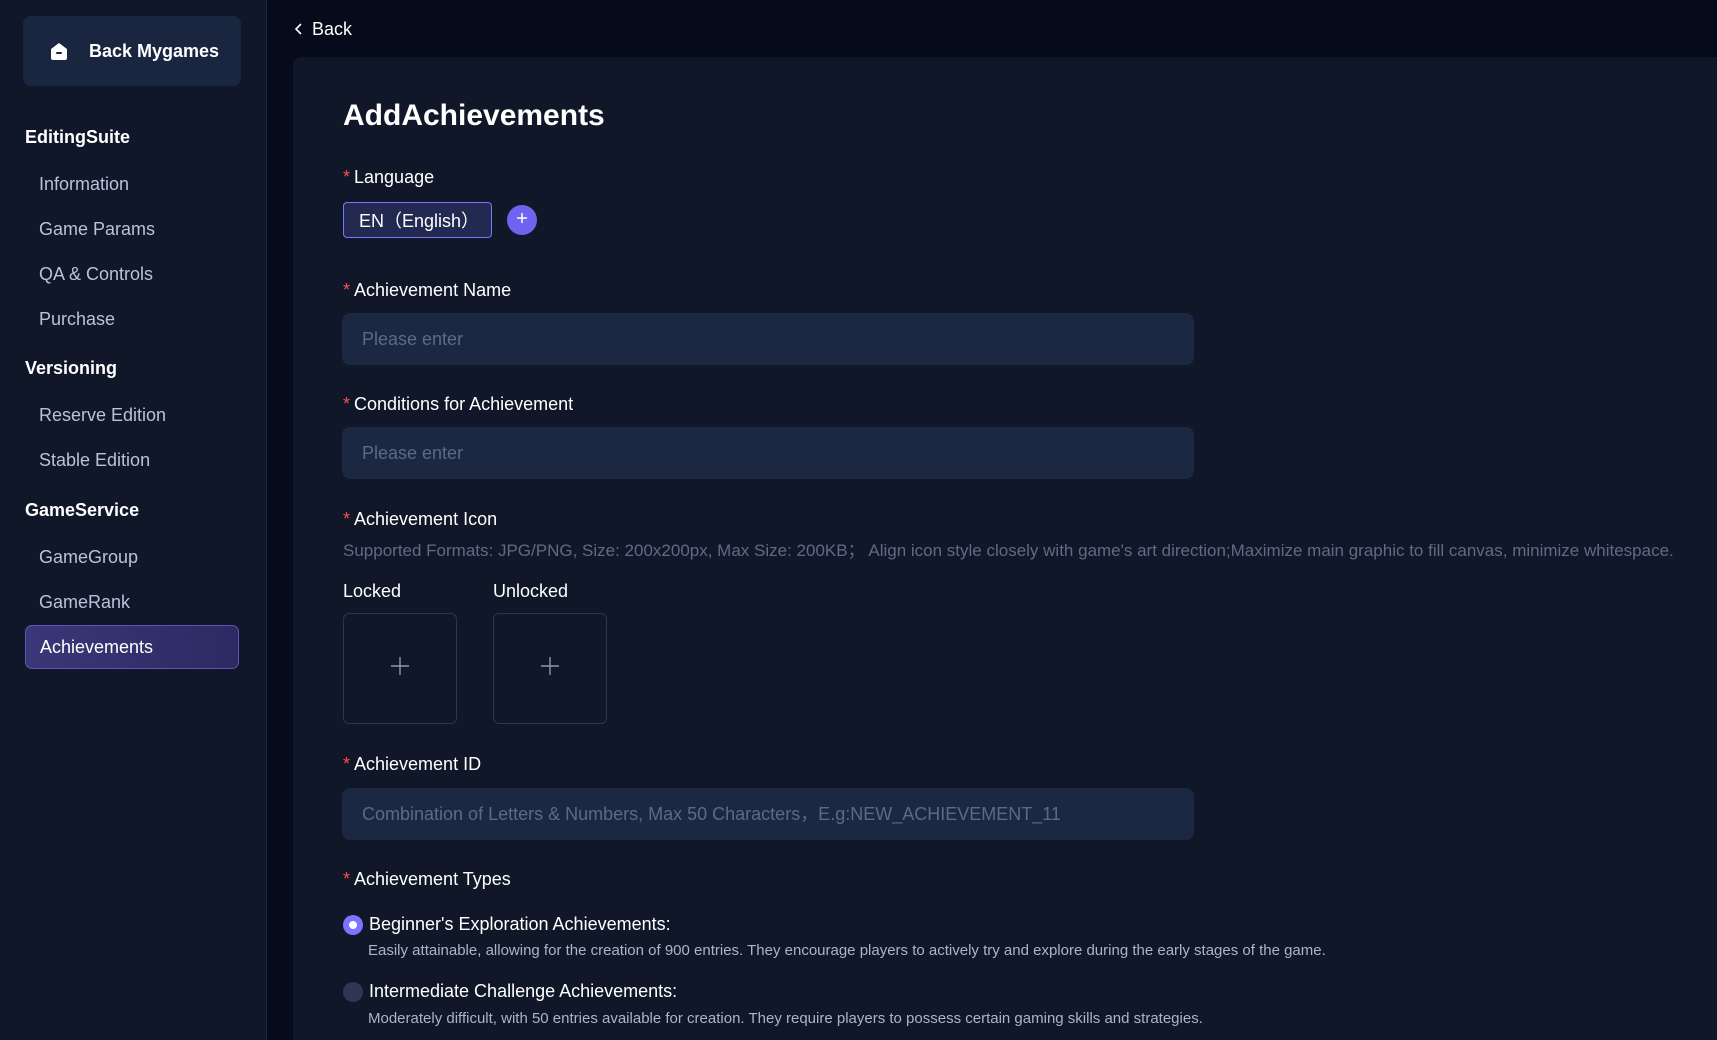 This screenshot has height=1040, width=1717. Describe the element at coordinates (82, 510) in the screenshot. I see `nav-section-gameservice: GameService` at that location.